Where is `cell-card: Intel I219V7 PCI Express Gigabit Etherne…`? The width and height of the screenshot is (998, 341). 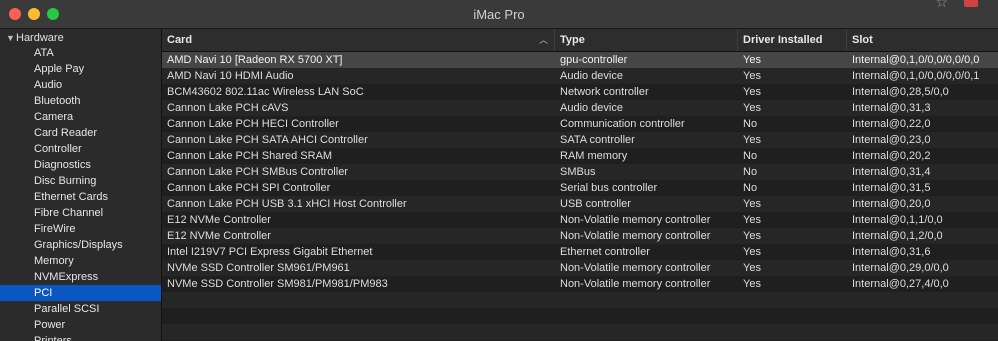
cell-card: Intel I219V7 PCI Express Gigabit Etherne… is located at coordinates (270, 252).